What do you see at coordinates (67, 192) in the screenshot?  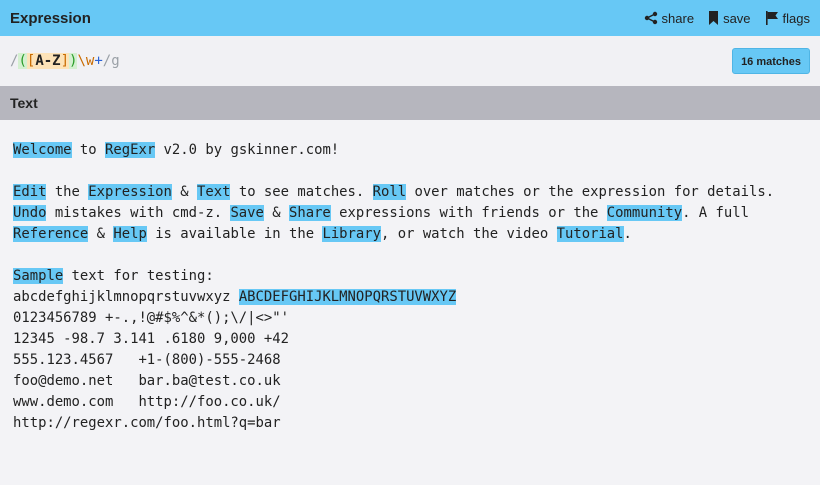 I see `text-segment: the` at bounding box center [67, 192].